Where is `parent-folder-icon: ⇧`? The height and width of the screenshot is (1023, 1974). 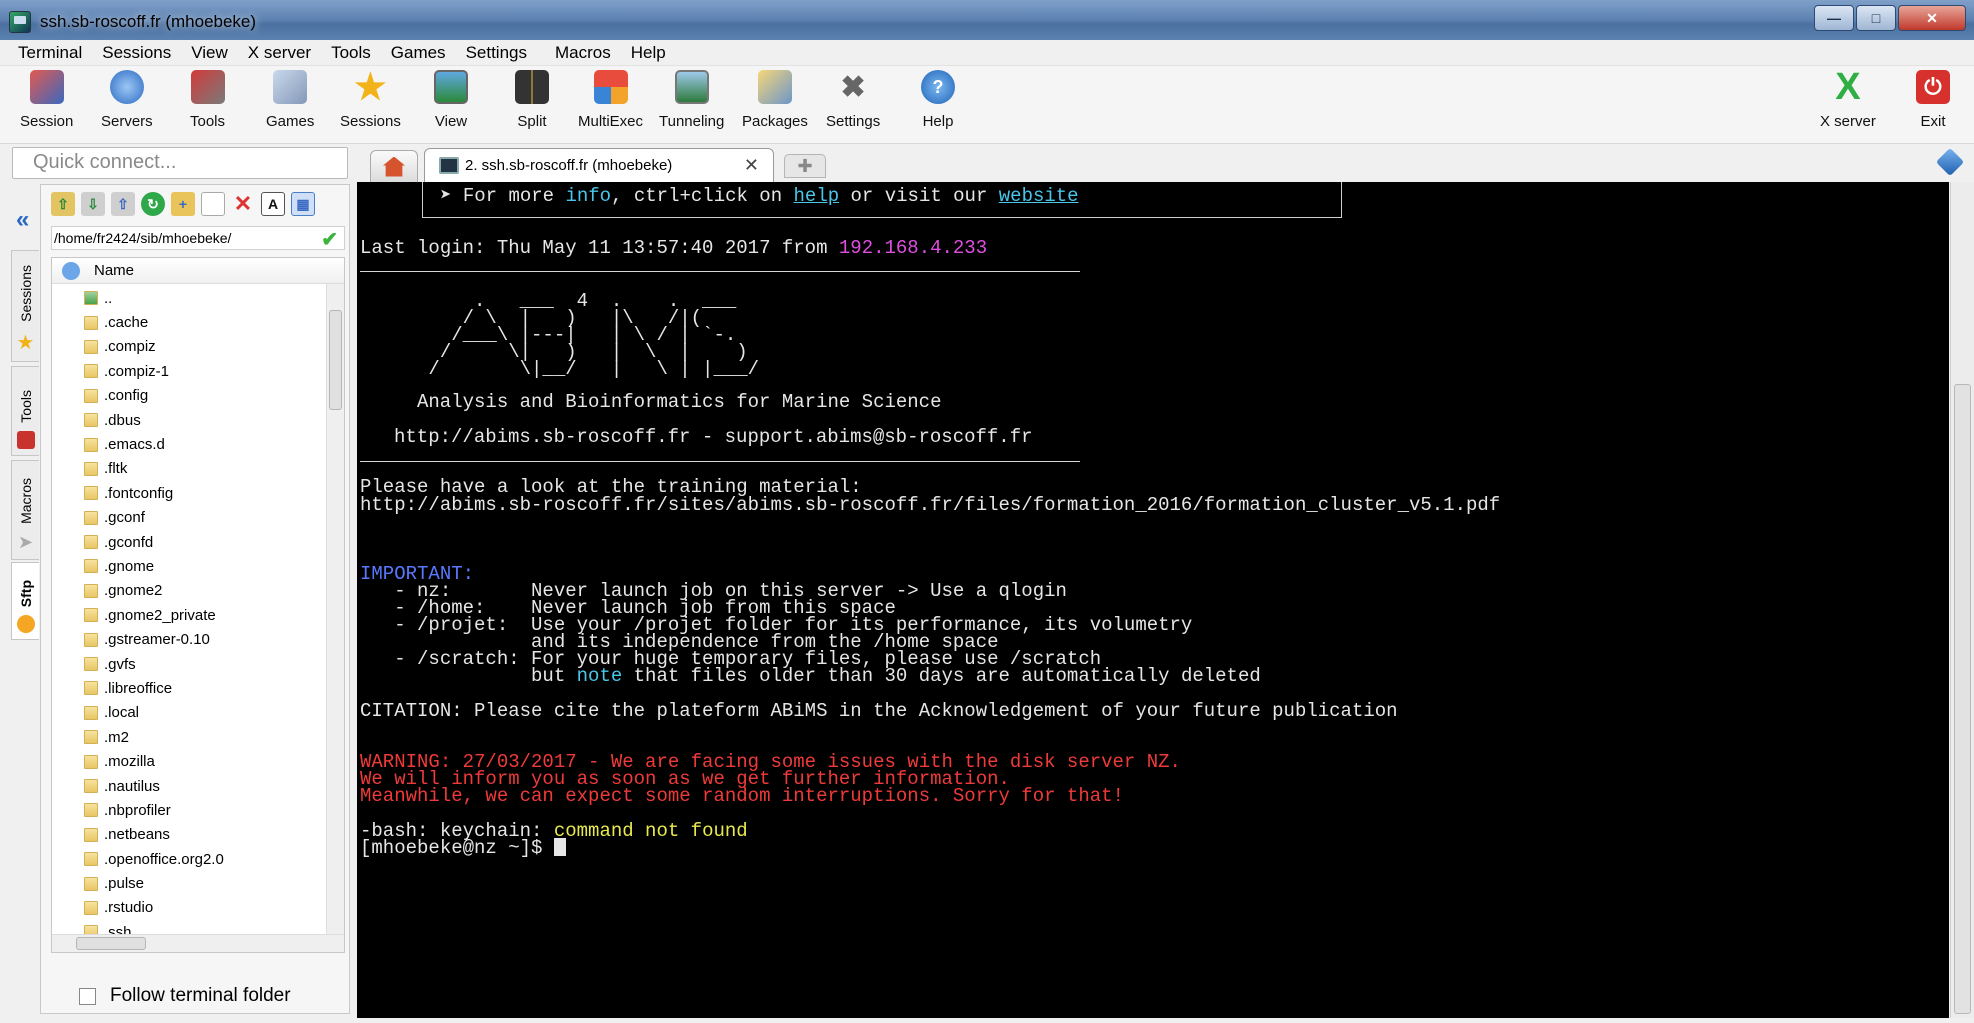 parent-folder-icon: ⇧ is located at coordinates (63, 204).